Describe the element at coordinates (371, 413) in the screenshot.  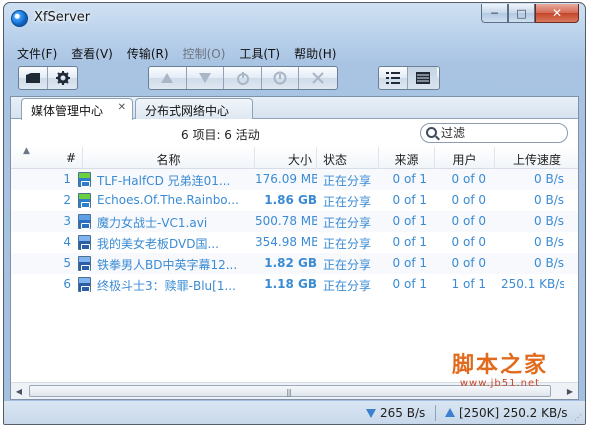
I see `download-arrow-icon` at that location.